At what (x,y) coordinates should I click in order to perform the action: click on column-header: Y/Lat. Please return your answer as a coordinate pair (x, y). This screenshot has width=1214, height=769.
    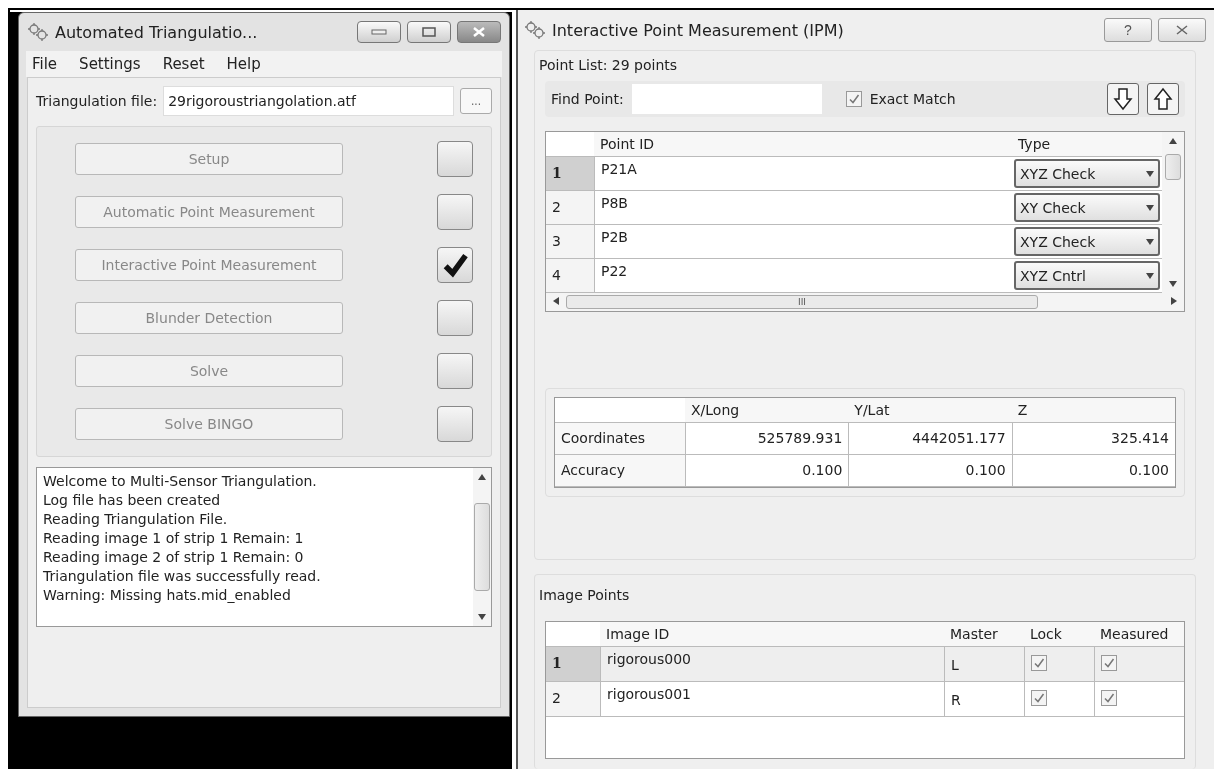
    Looking at the image, I should click on (930, 410).